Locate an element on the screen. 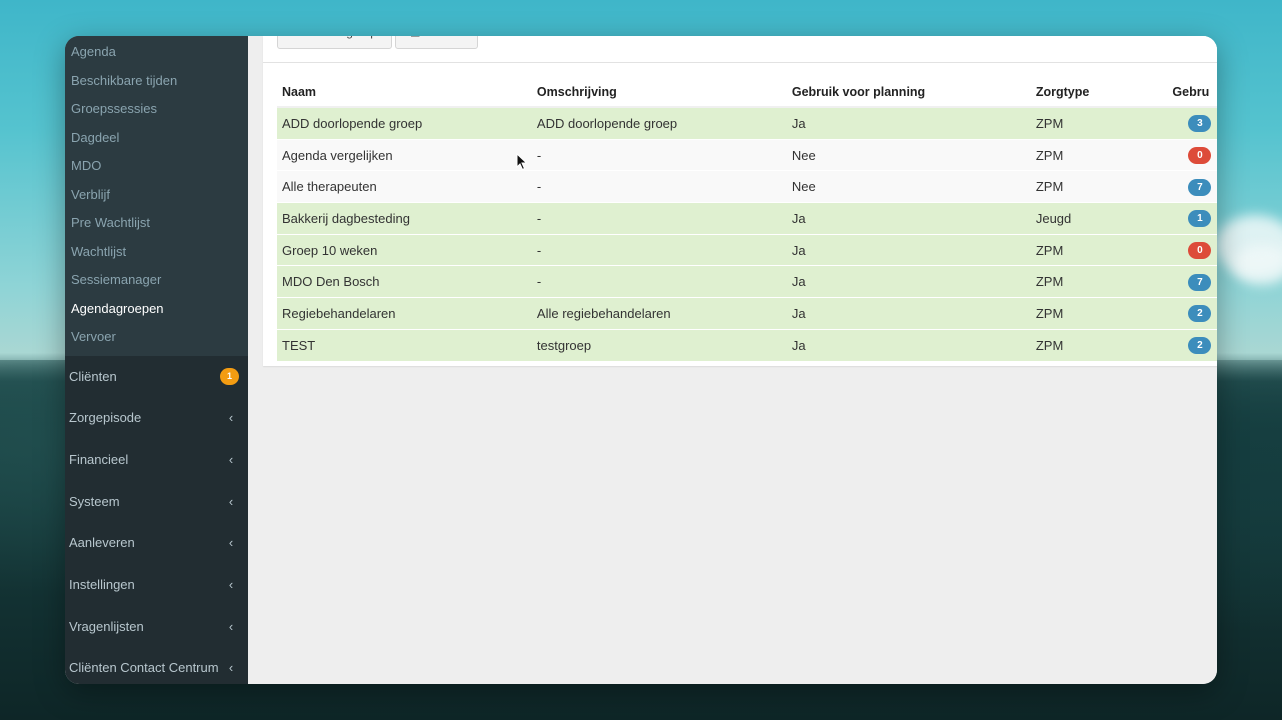 Image resolution: width=1282 pixels, height=720 pixels. cell-omschrijving: testgroep is located at coordinates (659, 344).